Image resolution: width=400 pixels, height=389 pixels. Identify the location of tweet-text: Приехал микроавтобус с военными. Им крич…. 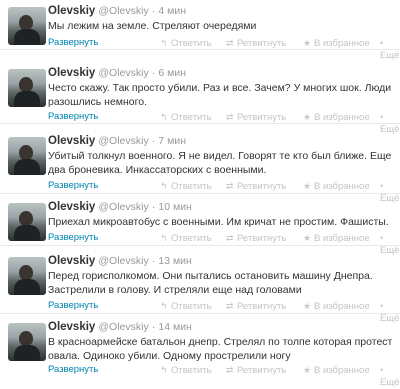
(218, 222).